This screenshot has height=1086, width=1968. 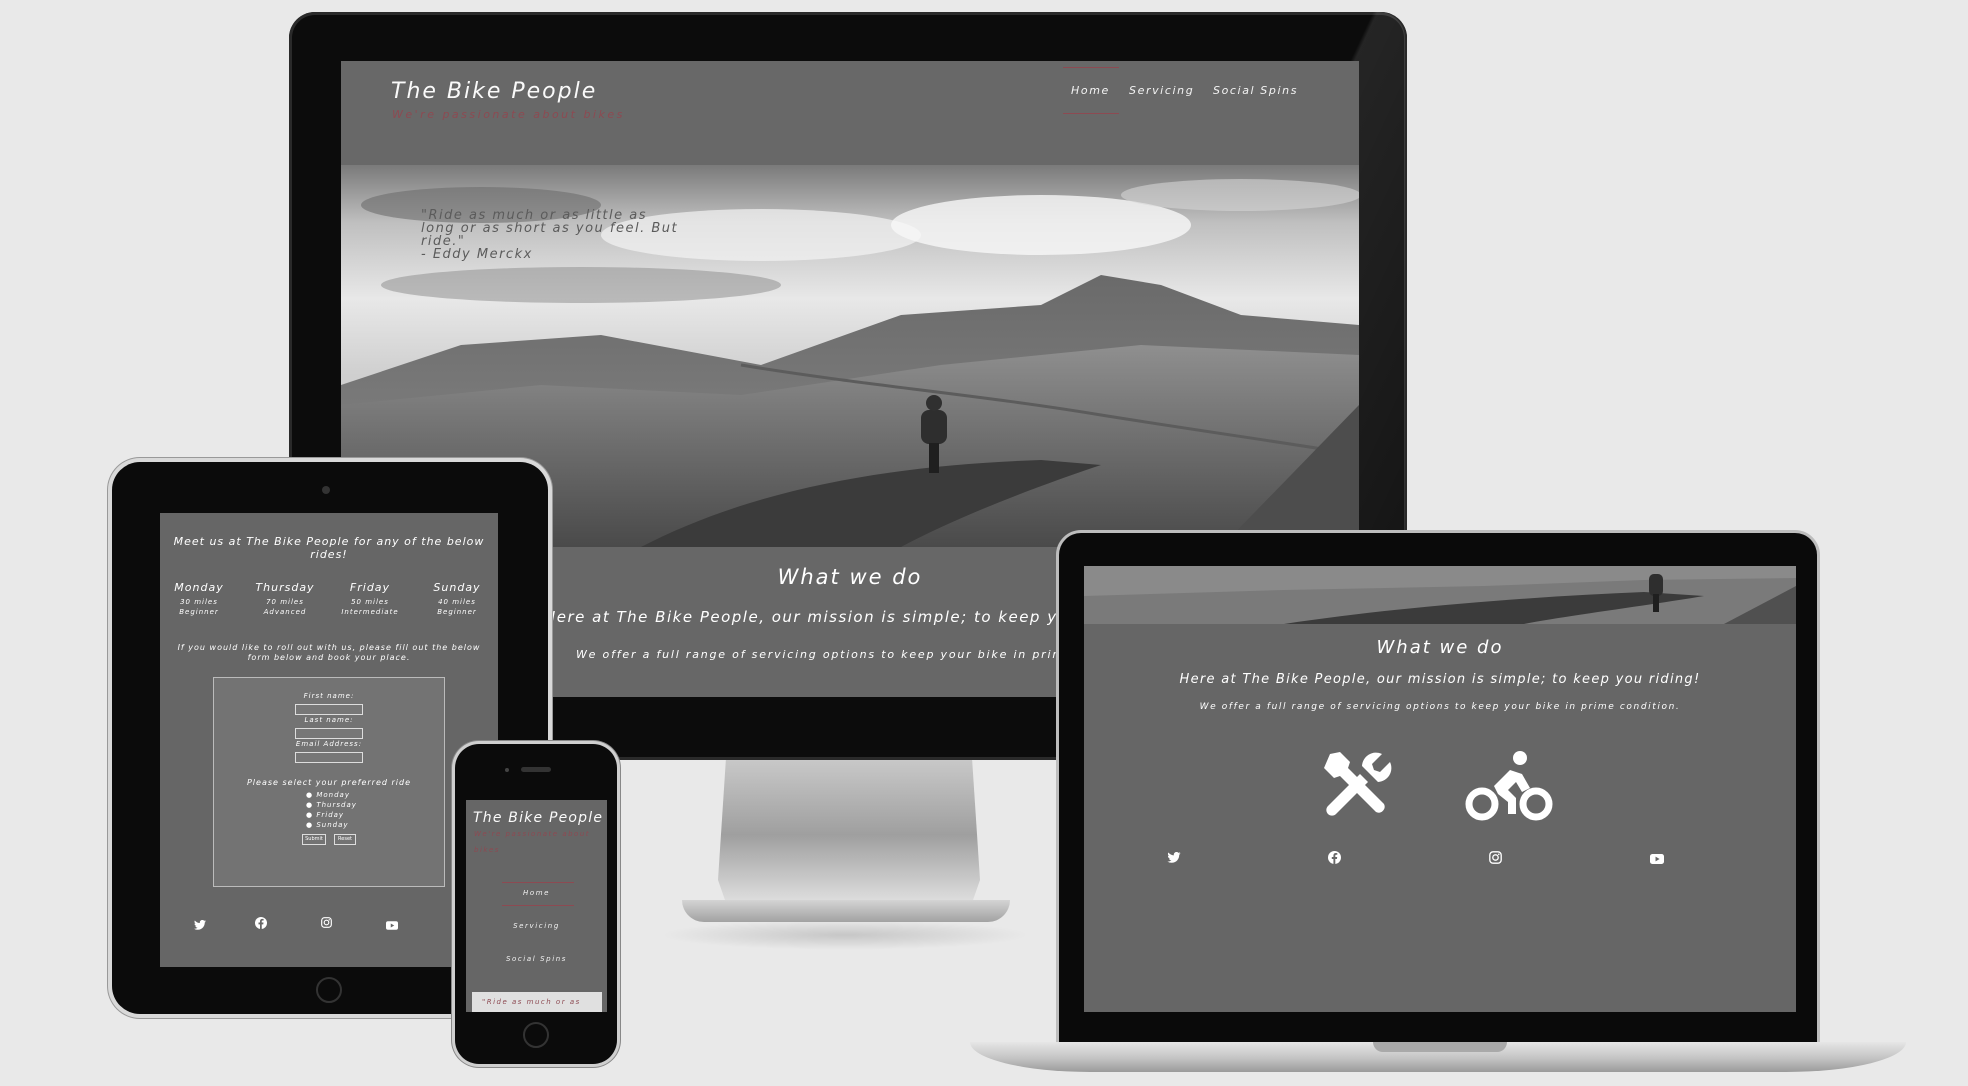 What do you see at coordinates (199, 602) in the screenshot?
I see `ride-distance: 30 miles` at bounding box center [199, 602].